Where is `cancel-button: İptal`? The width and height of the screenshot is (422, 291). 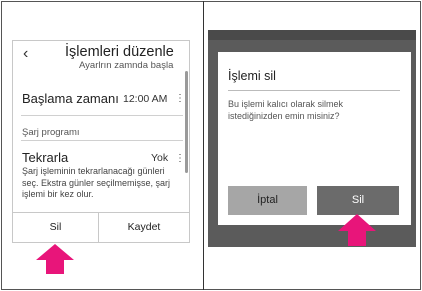 cancel-button: İptal is located at coordinates (267, 200).